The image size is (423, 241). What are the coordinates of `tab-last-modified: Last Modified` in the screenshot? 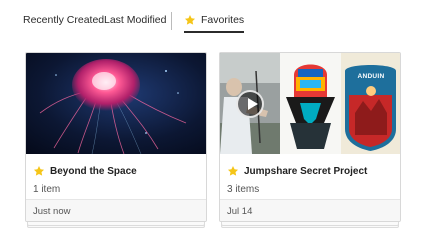 It's located at (135, 20).